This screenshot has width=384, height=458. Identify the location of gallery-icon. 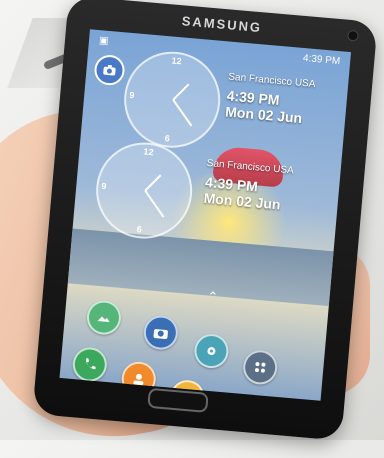
(104, 317).